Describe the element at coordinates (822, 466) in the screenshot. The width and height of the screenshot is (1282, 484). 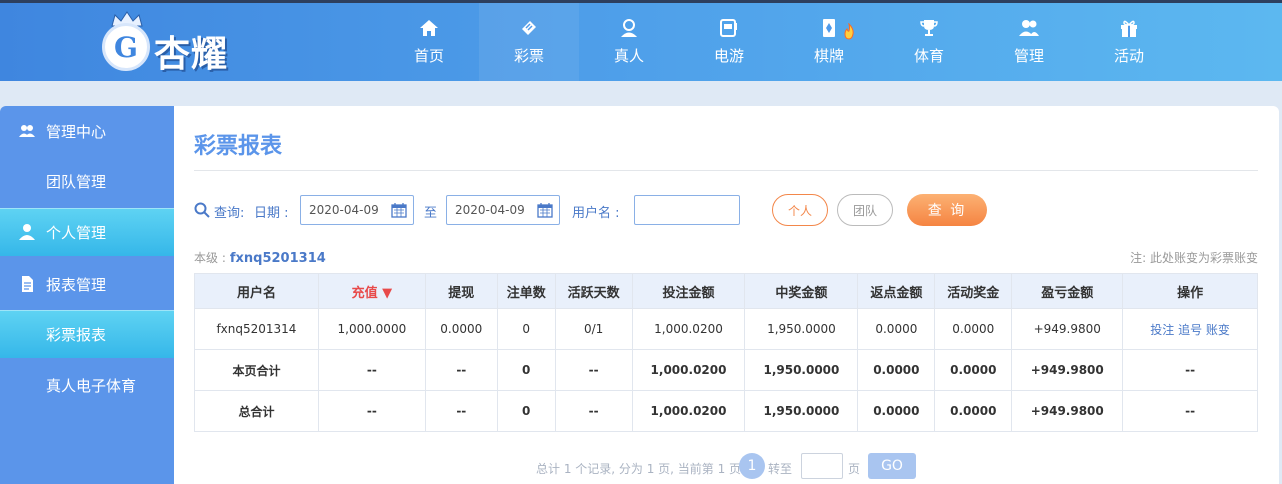
I see `goto-page-input` at that location.